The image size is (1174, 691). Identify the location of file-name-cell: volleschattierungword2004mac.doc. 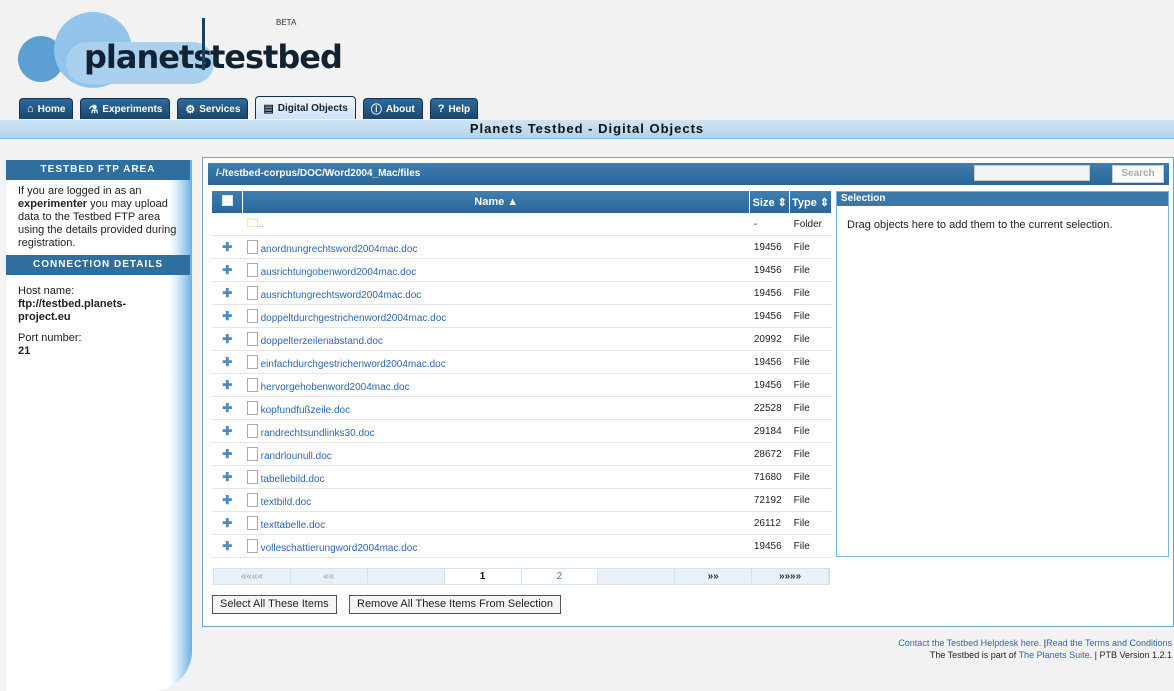
(496, 546).